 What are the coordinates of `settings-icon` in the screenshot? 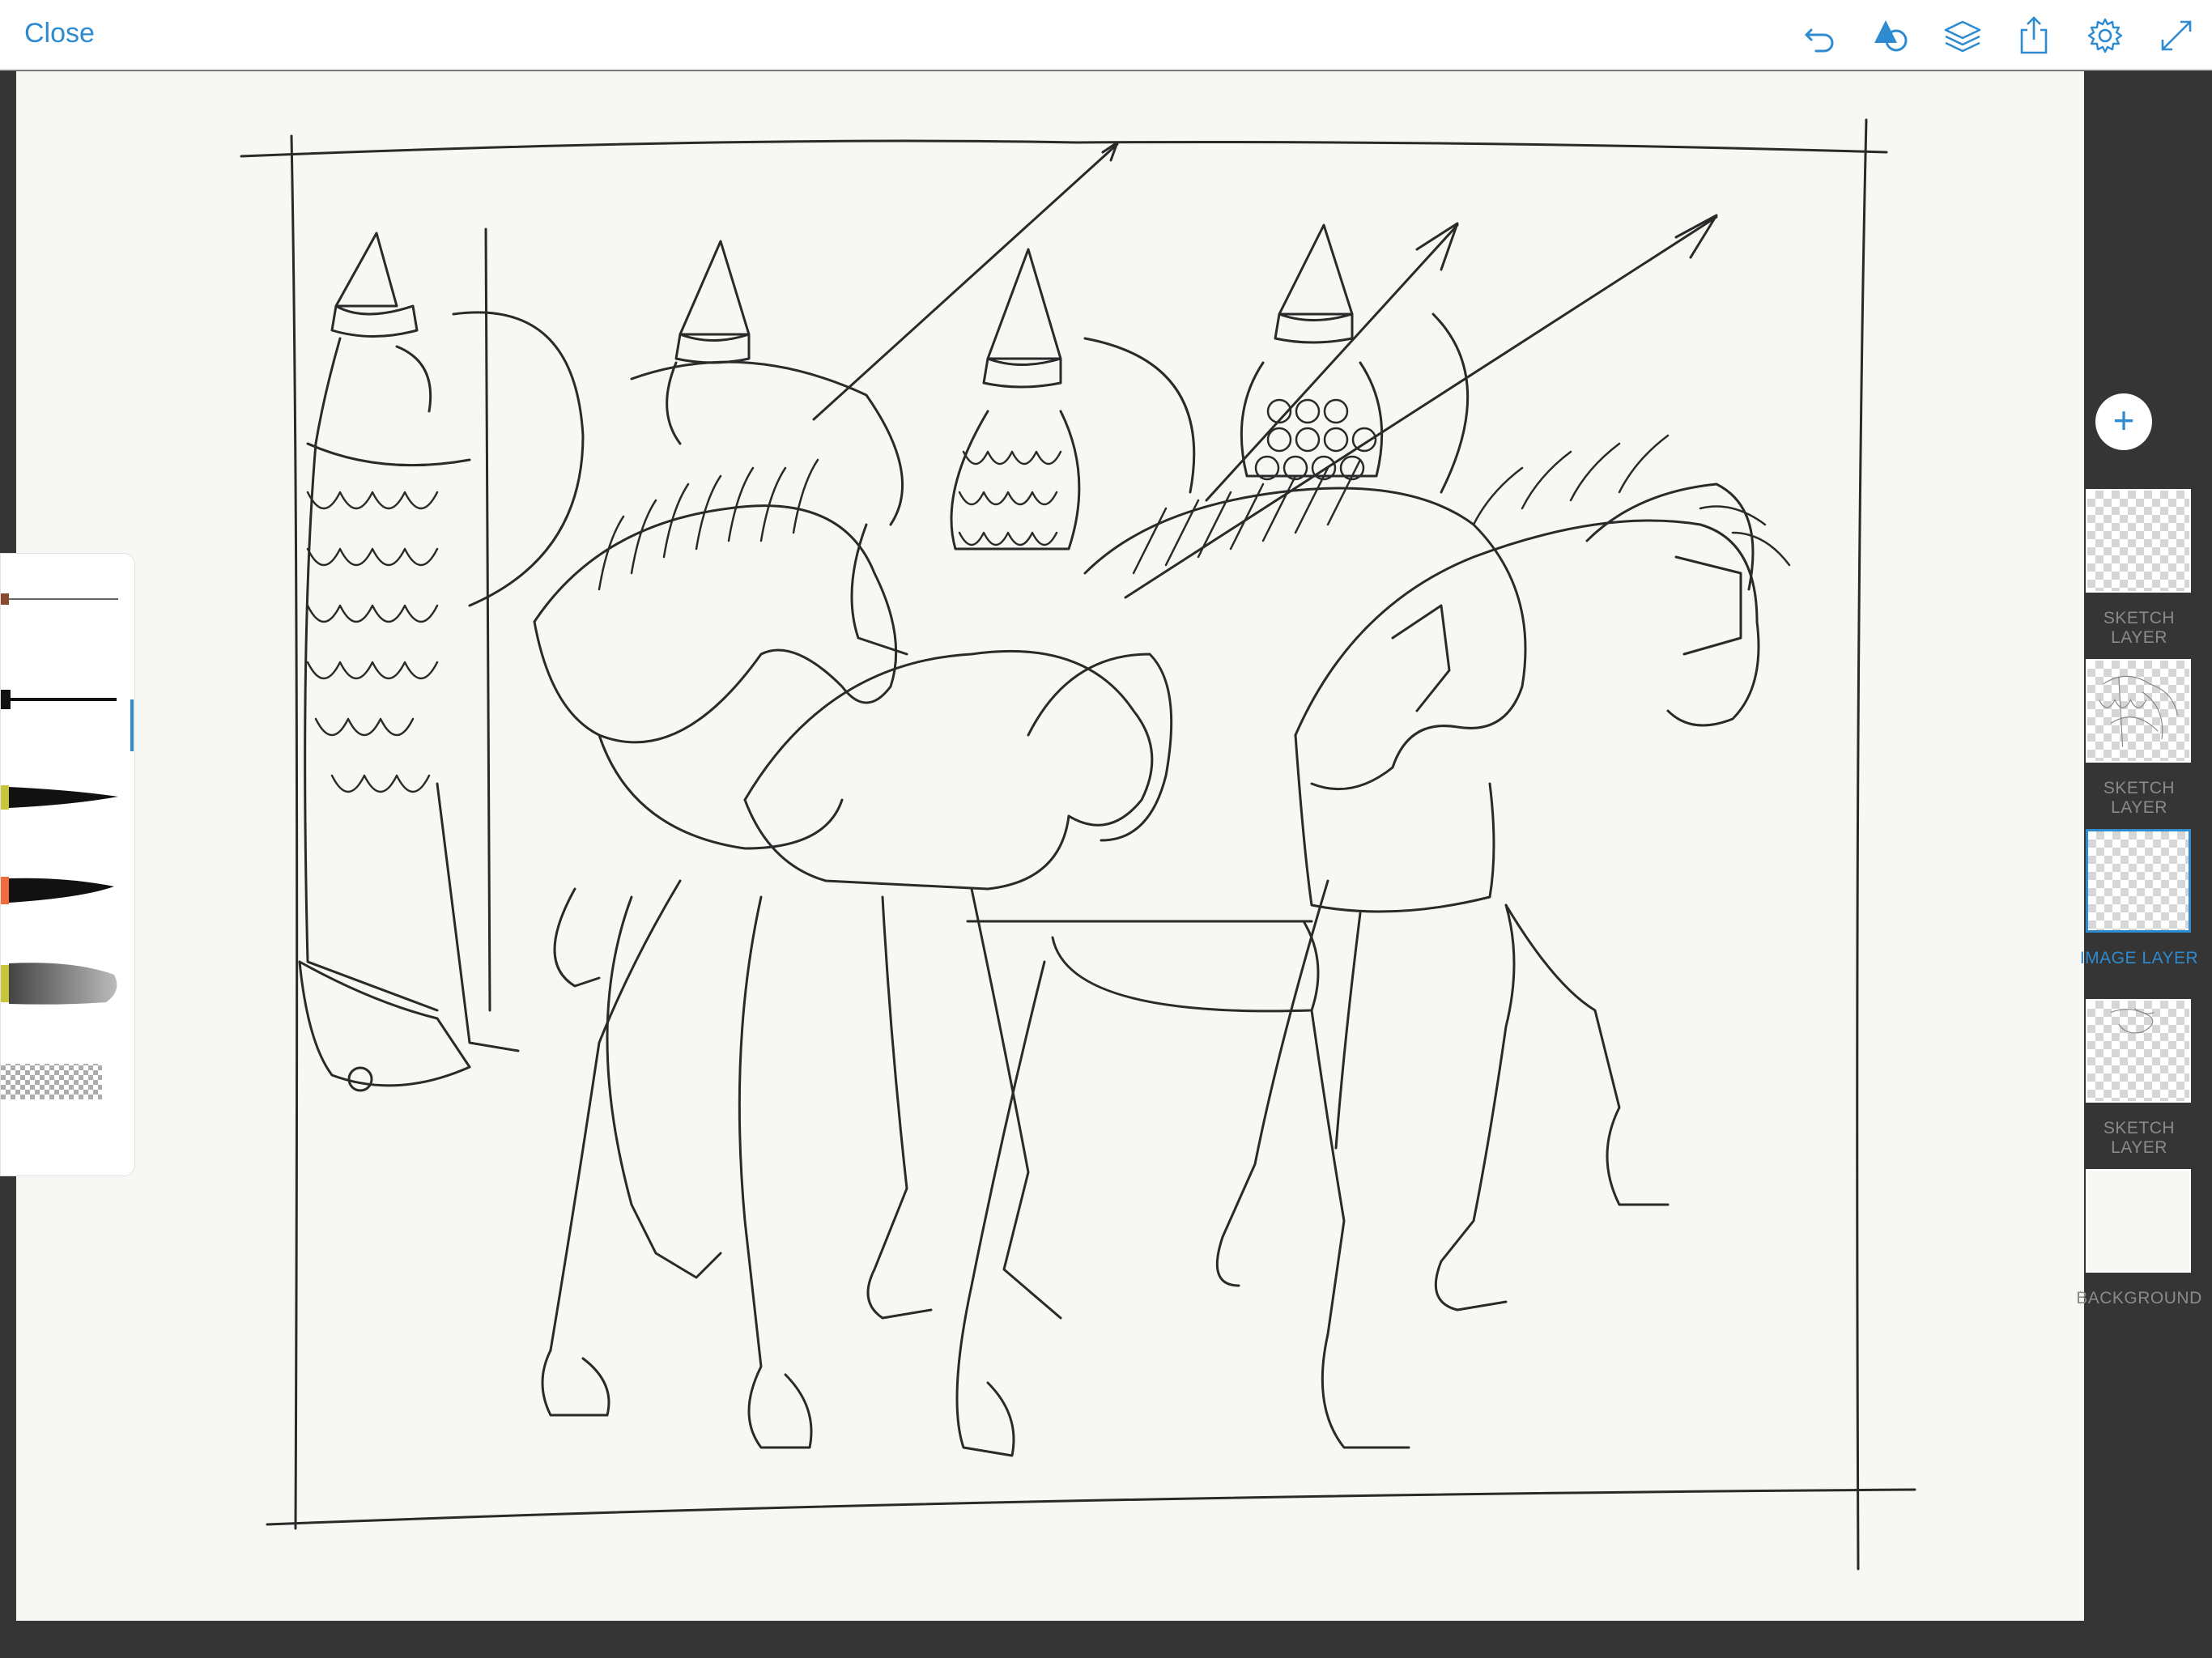 It's located at (2105, 35).